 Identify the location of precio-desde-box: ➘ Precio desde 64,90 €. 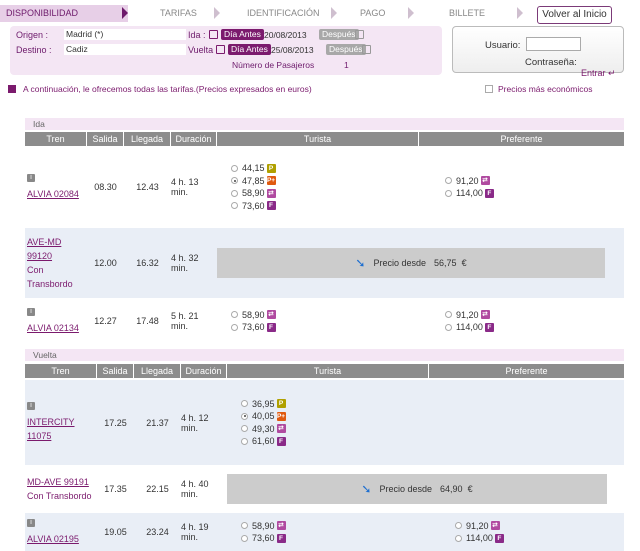
(417, 489).